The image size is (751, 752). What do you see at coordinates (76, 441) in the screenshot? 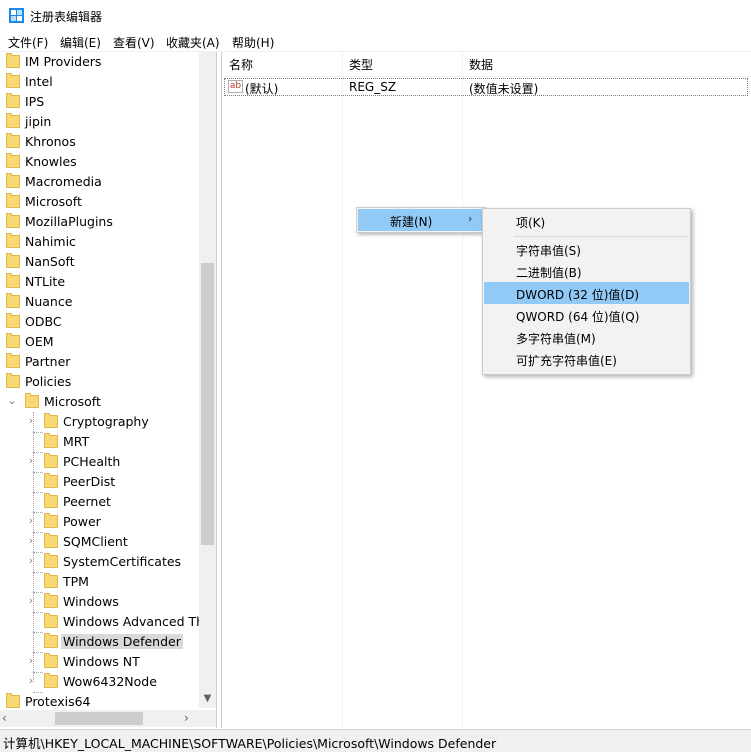
I see `tree-item-label: MRT` at bounding box center [76, 441].